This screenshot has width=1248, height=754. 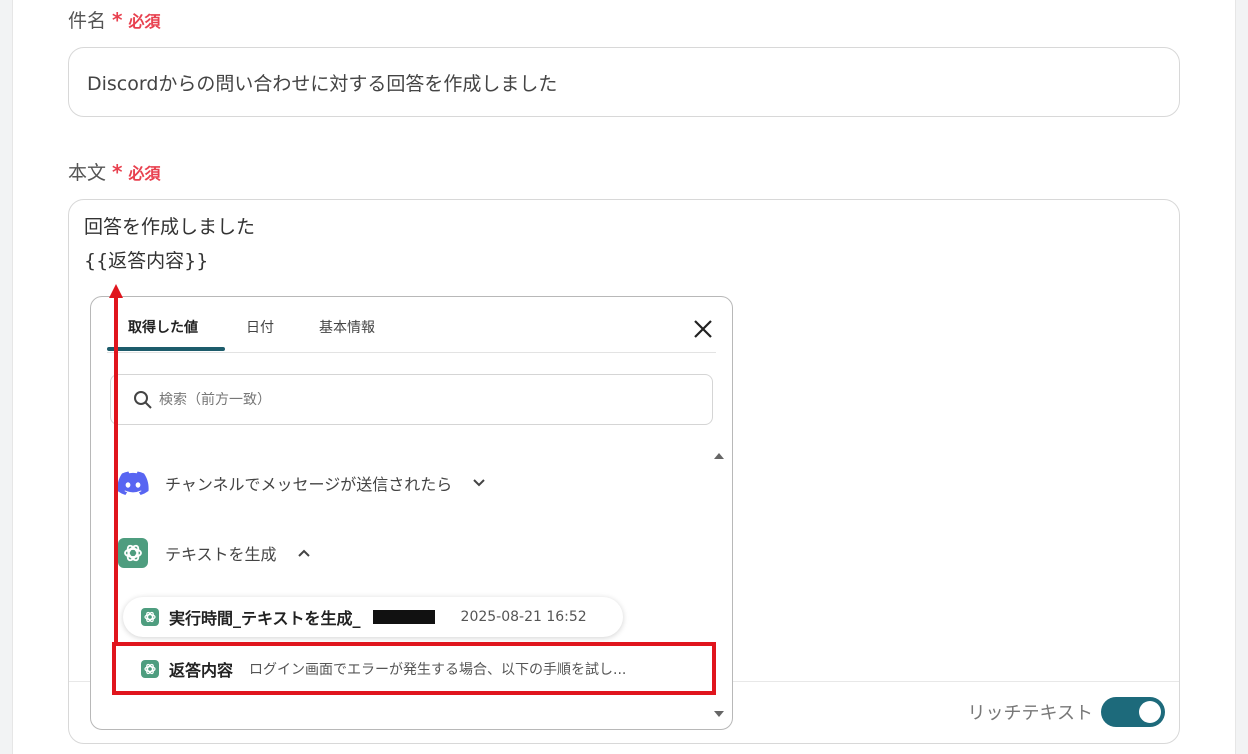 What do you see at coordinates (624, 82) in the screenshot?
I see `subject-input: Discordからの問い合わせに対する回答を作成しました` at bounding box center [624, 82].